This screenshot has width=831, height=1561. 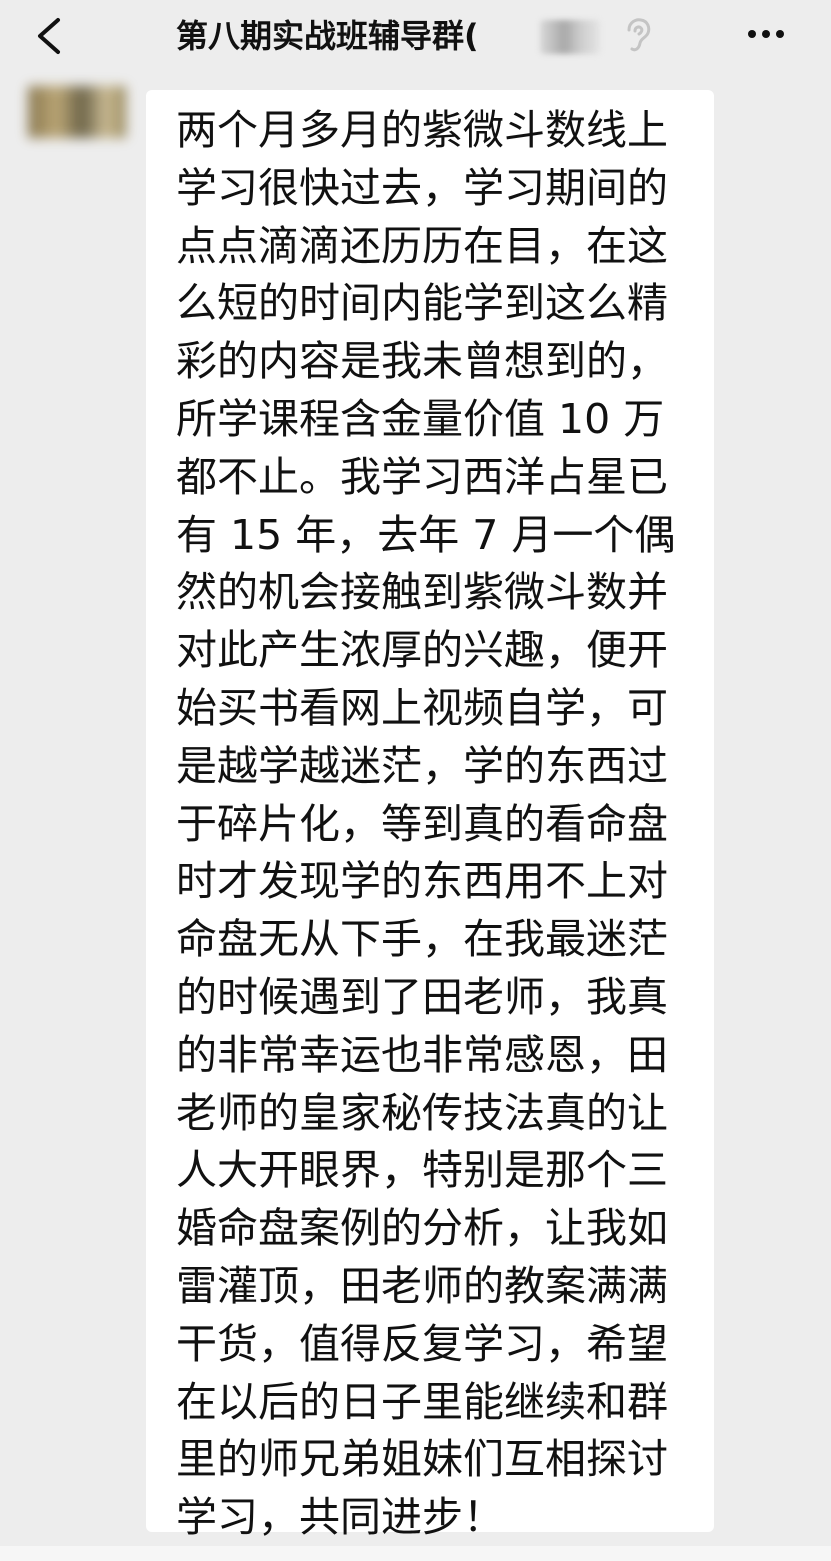 I want to click on message-line: 老师的皇家秘传技法真的让, so click(x=422, y=1112).